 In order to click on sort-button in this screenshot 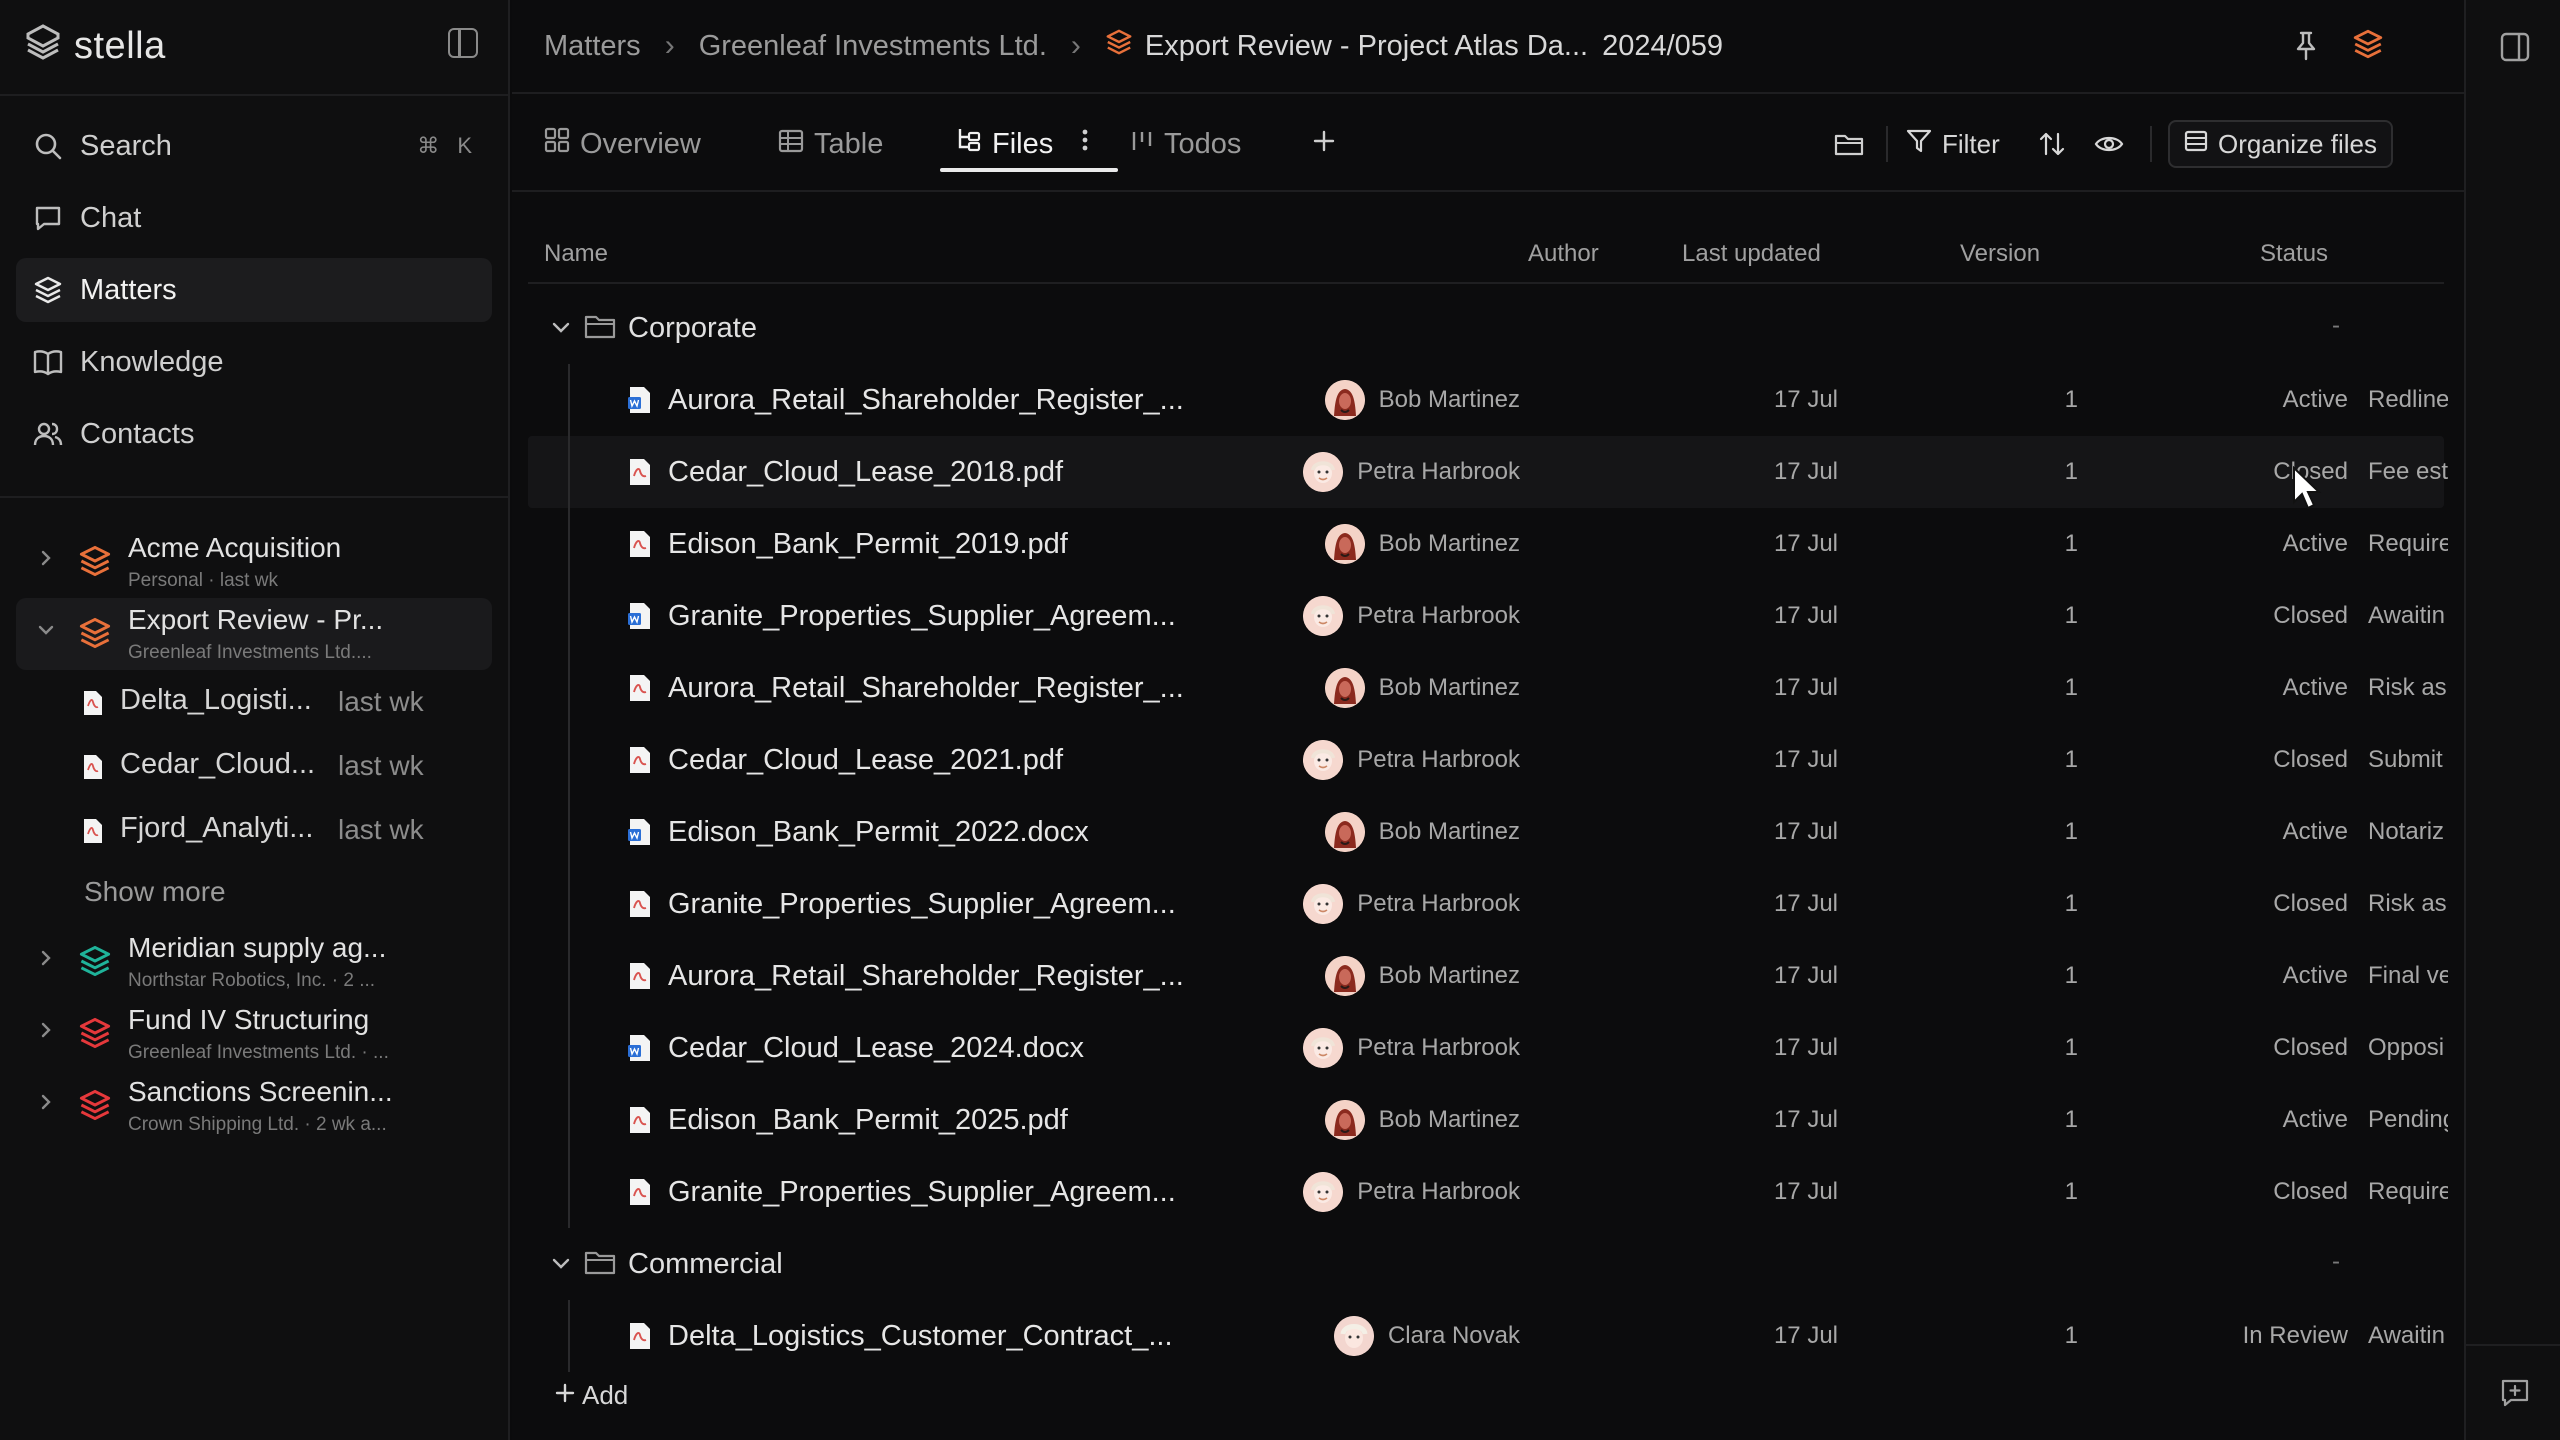, I will do `click(2052, 144)`.